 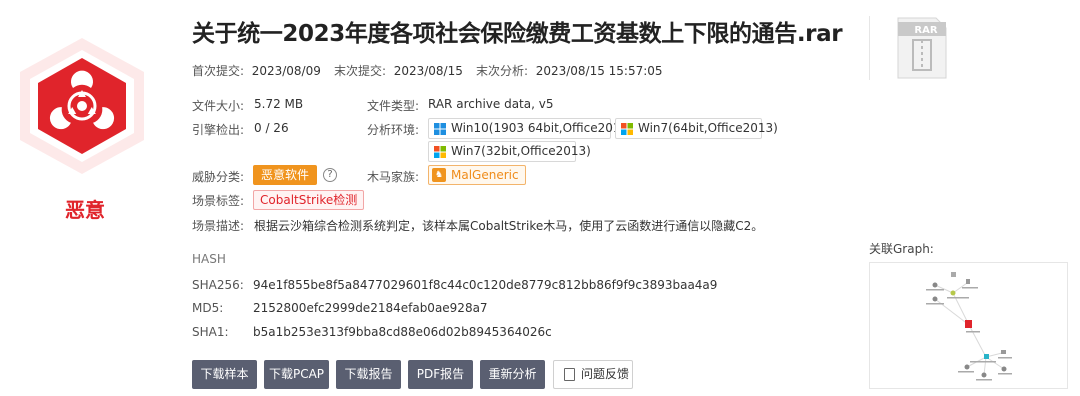 I want to click on reanalyze-button: 重新分析, so click(x=512, y=374).